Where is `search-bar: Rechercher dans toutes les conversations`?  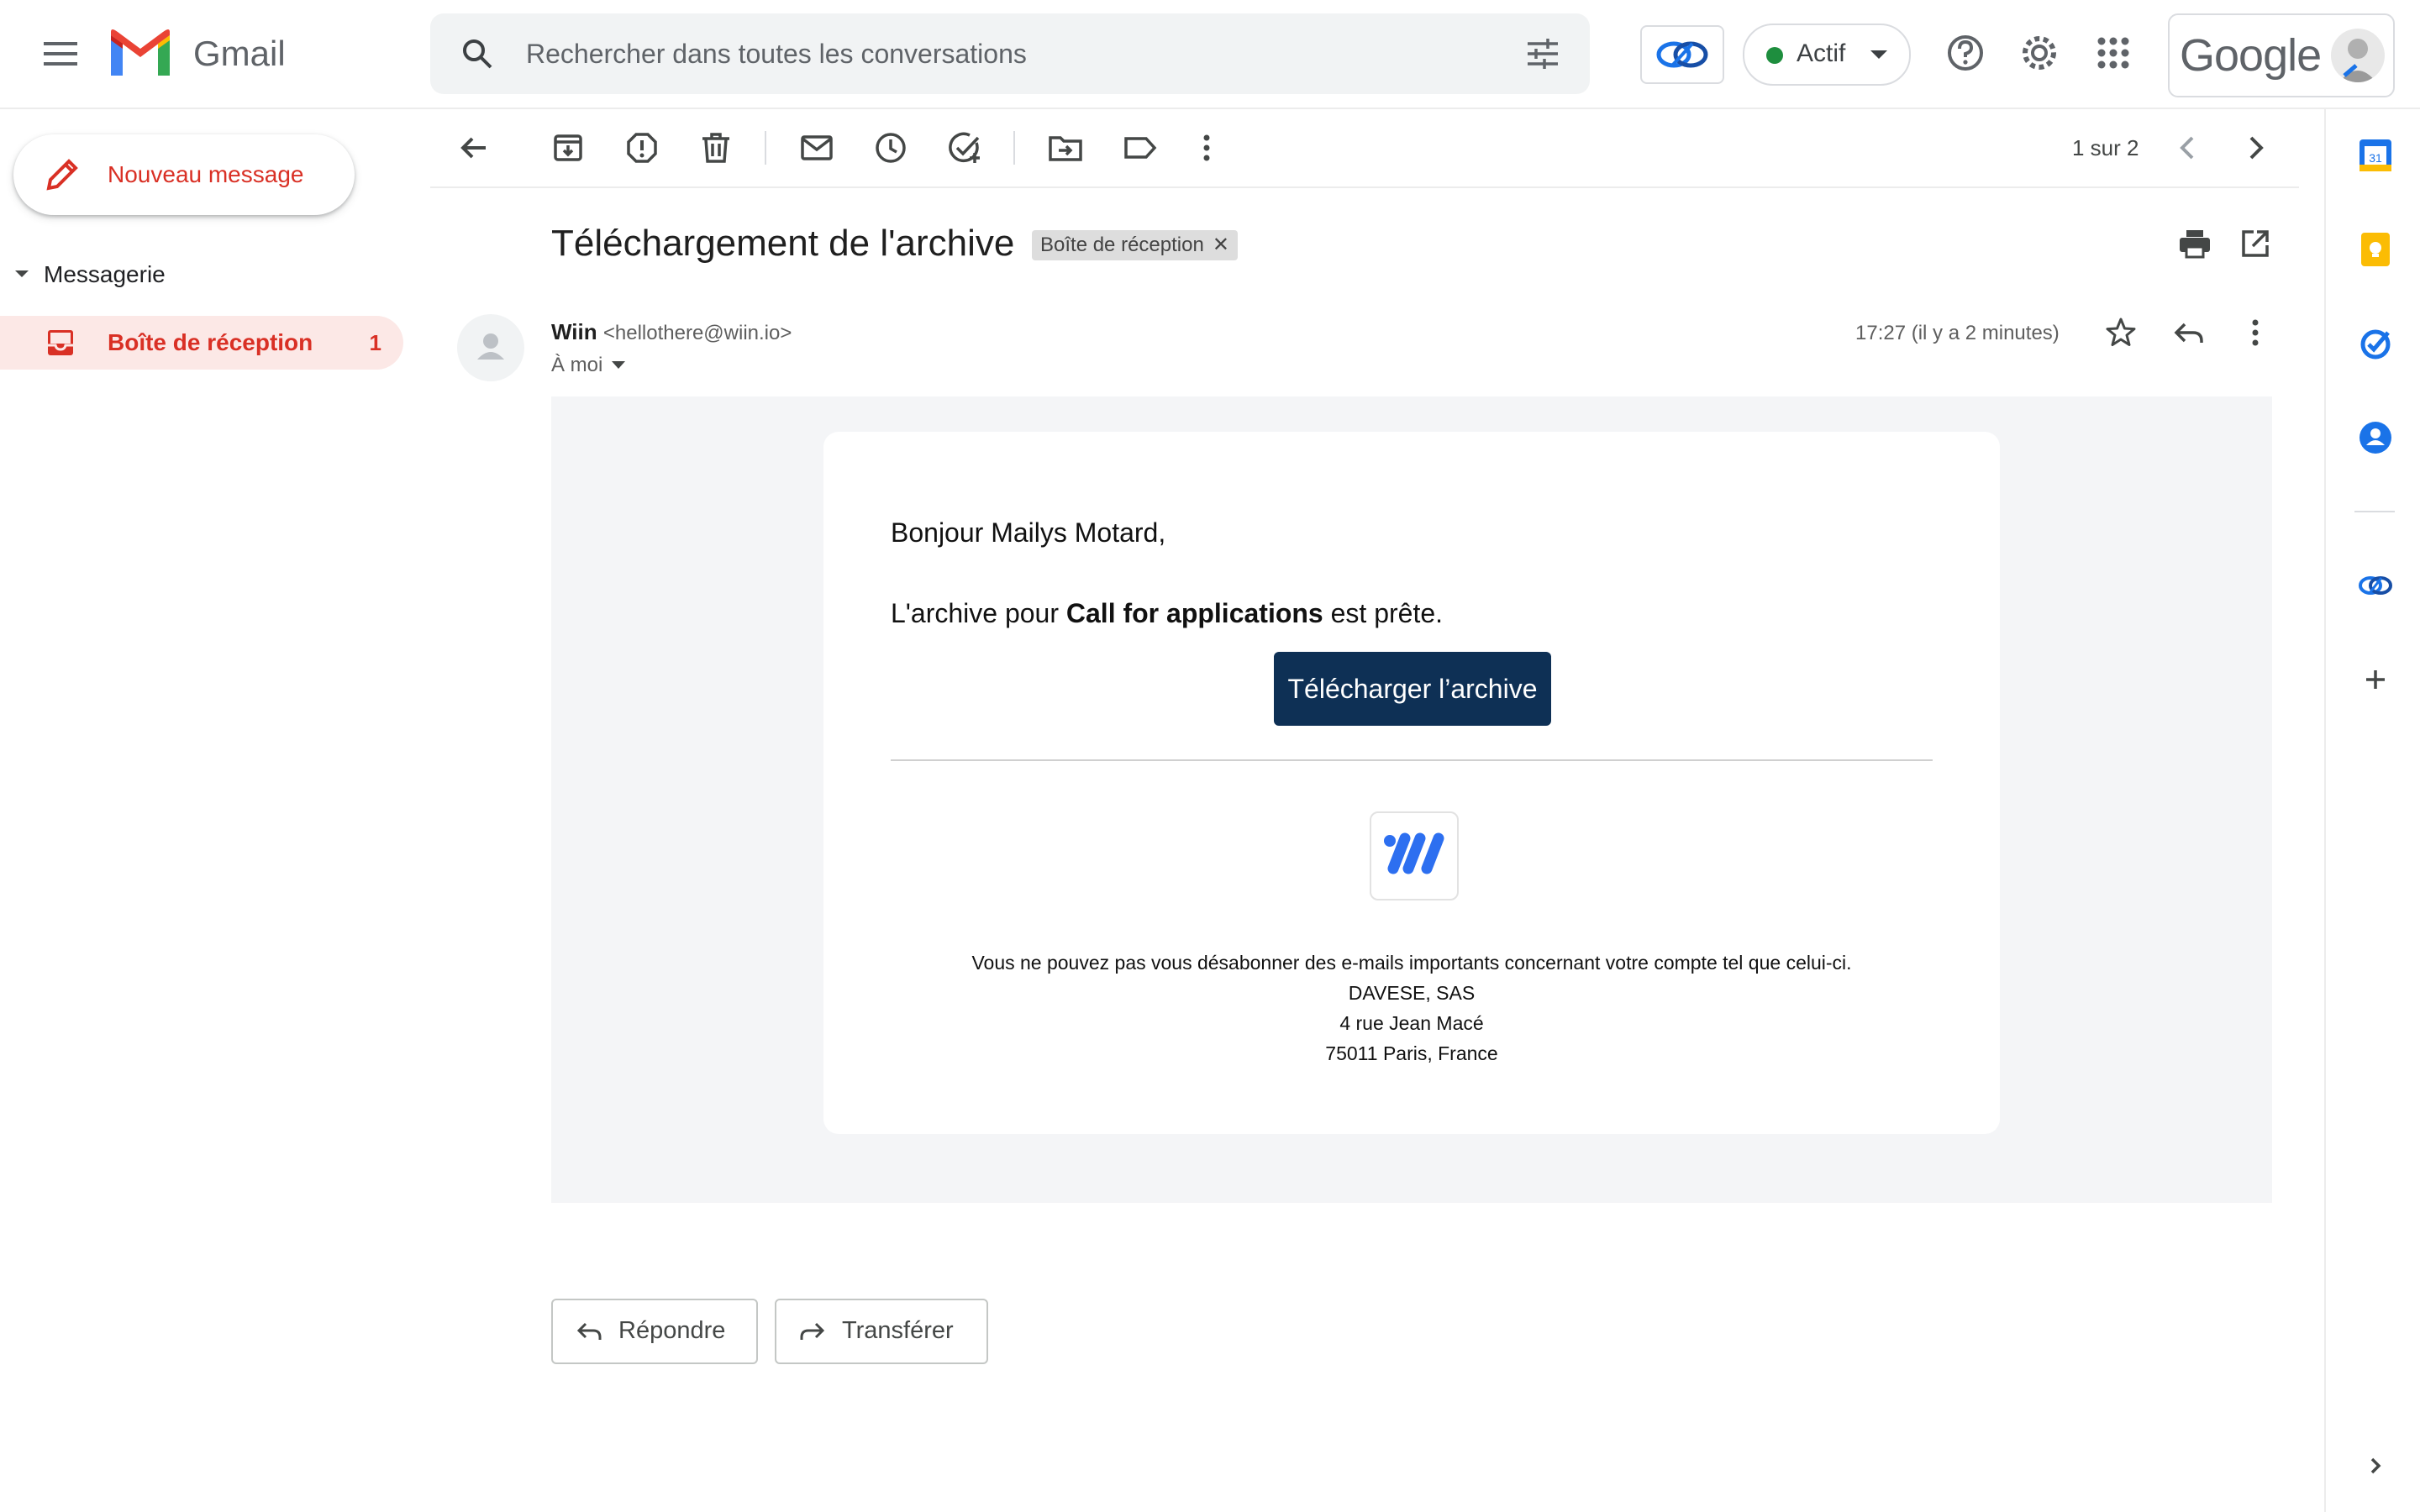
search-bar: Rechercher dans toutes les conversations is located at coordinates (1010, 53).